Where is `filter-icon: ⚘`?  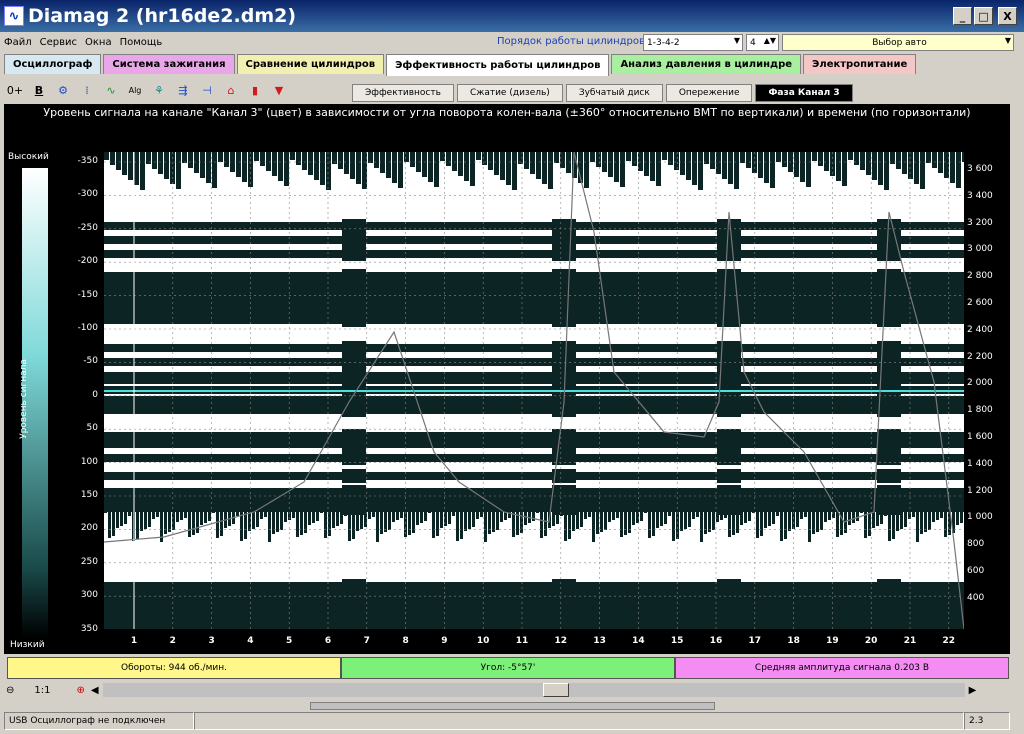 filter-icon: ⚘ is located at coordinates (159, 90).